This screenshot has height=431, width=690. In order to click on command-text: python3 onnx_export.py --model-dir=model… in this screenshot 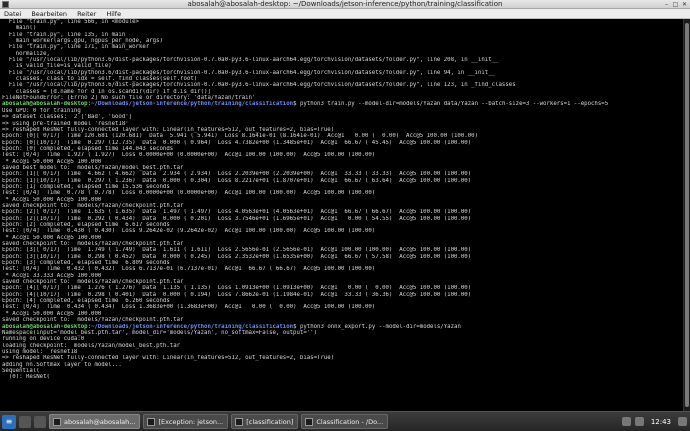, I will do `click(380, 326)`.